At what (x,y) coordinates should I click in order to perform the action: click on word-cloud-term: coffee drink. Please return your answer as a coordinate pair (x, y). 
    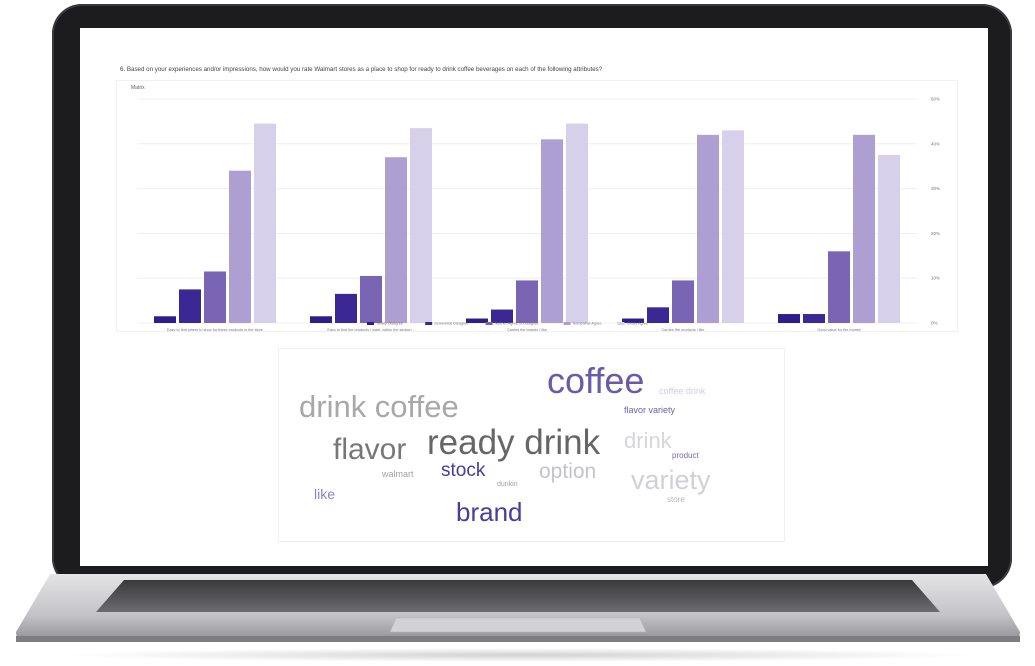
    Looking at the image, I should click on (682, 391).